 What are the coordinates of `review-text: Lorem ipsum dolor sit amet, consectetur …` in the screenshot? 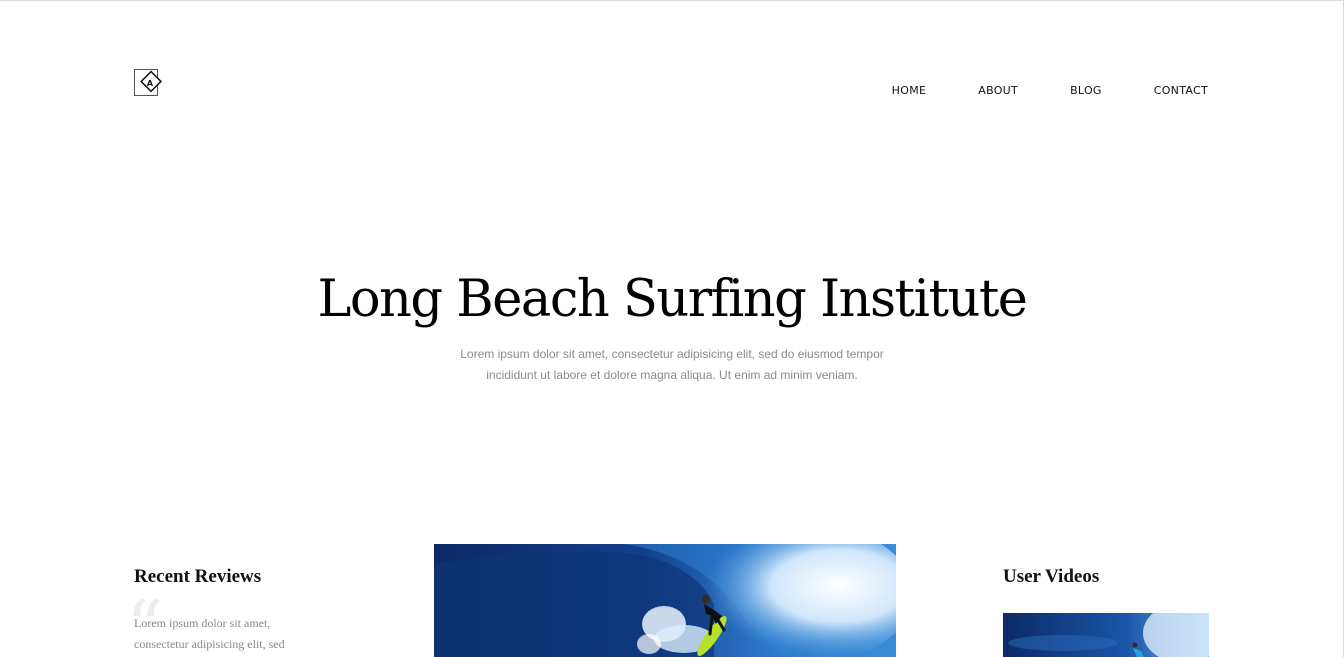 It's located at (209, 633).